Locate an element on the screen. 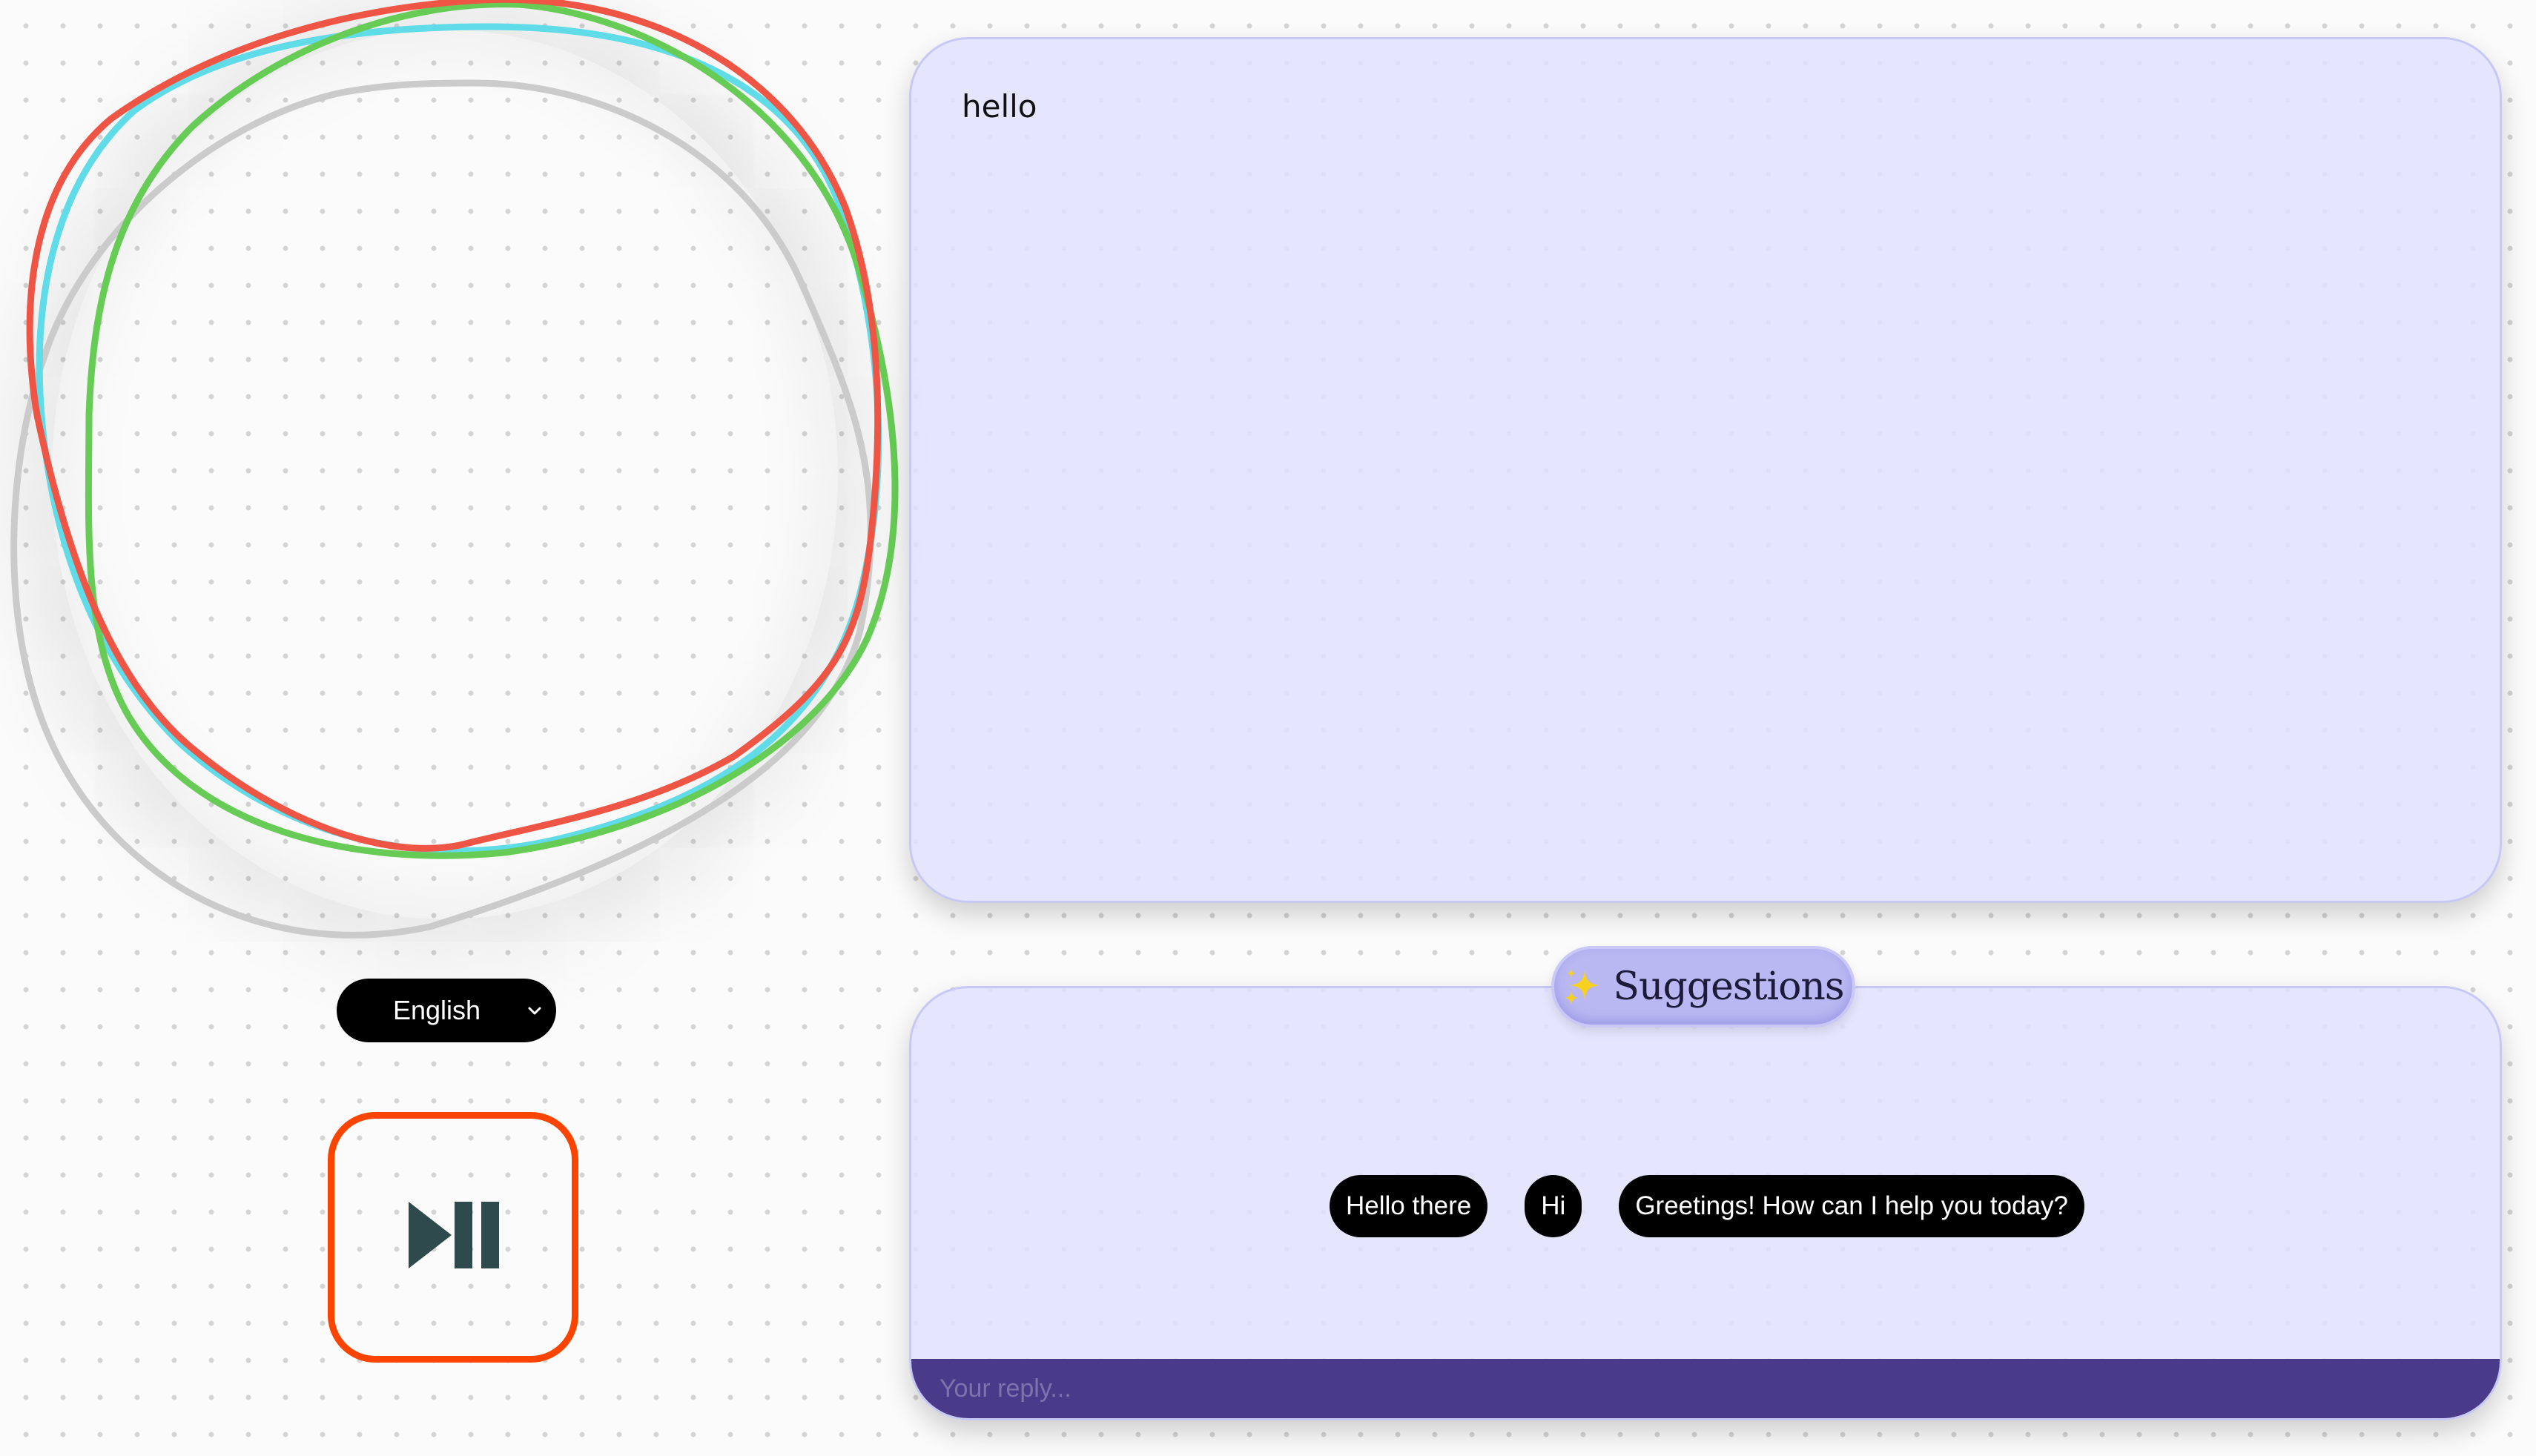 The height and width of the screenshot is (1456, 2536). reply-bar is located at coordinates (1706, 1388).